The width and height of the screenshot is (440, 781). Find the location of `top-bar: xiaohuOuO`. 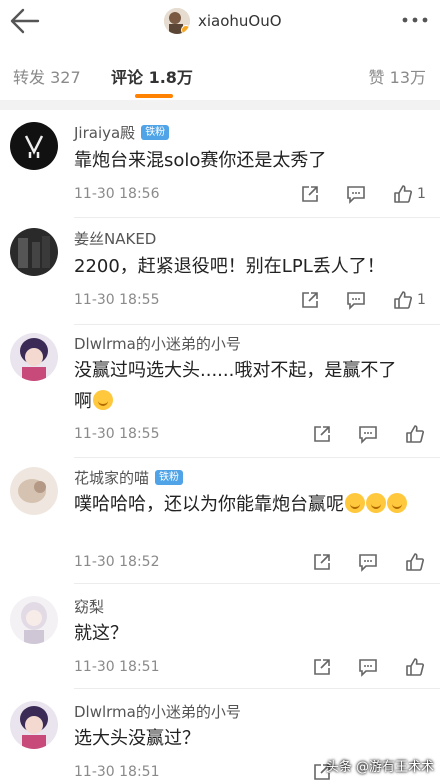

top-bar: xiaohuOuO is located at coordinates (220, 22).